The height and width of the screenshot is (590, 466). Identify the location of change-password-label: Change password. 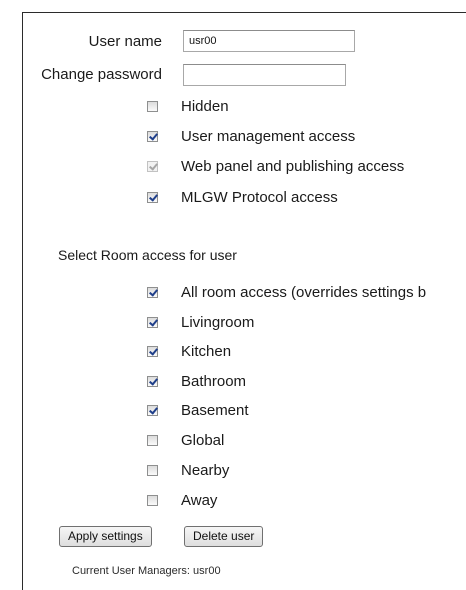
(101, 74).